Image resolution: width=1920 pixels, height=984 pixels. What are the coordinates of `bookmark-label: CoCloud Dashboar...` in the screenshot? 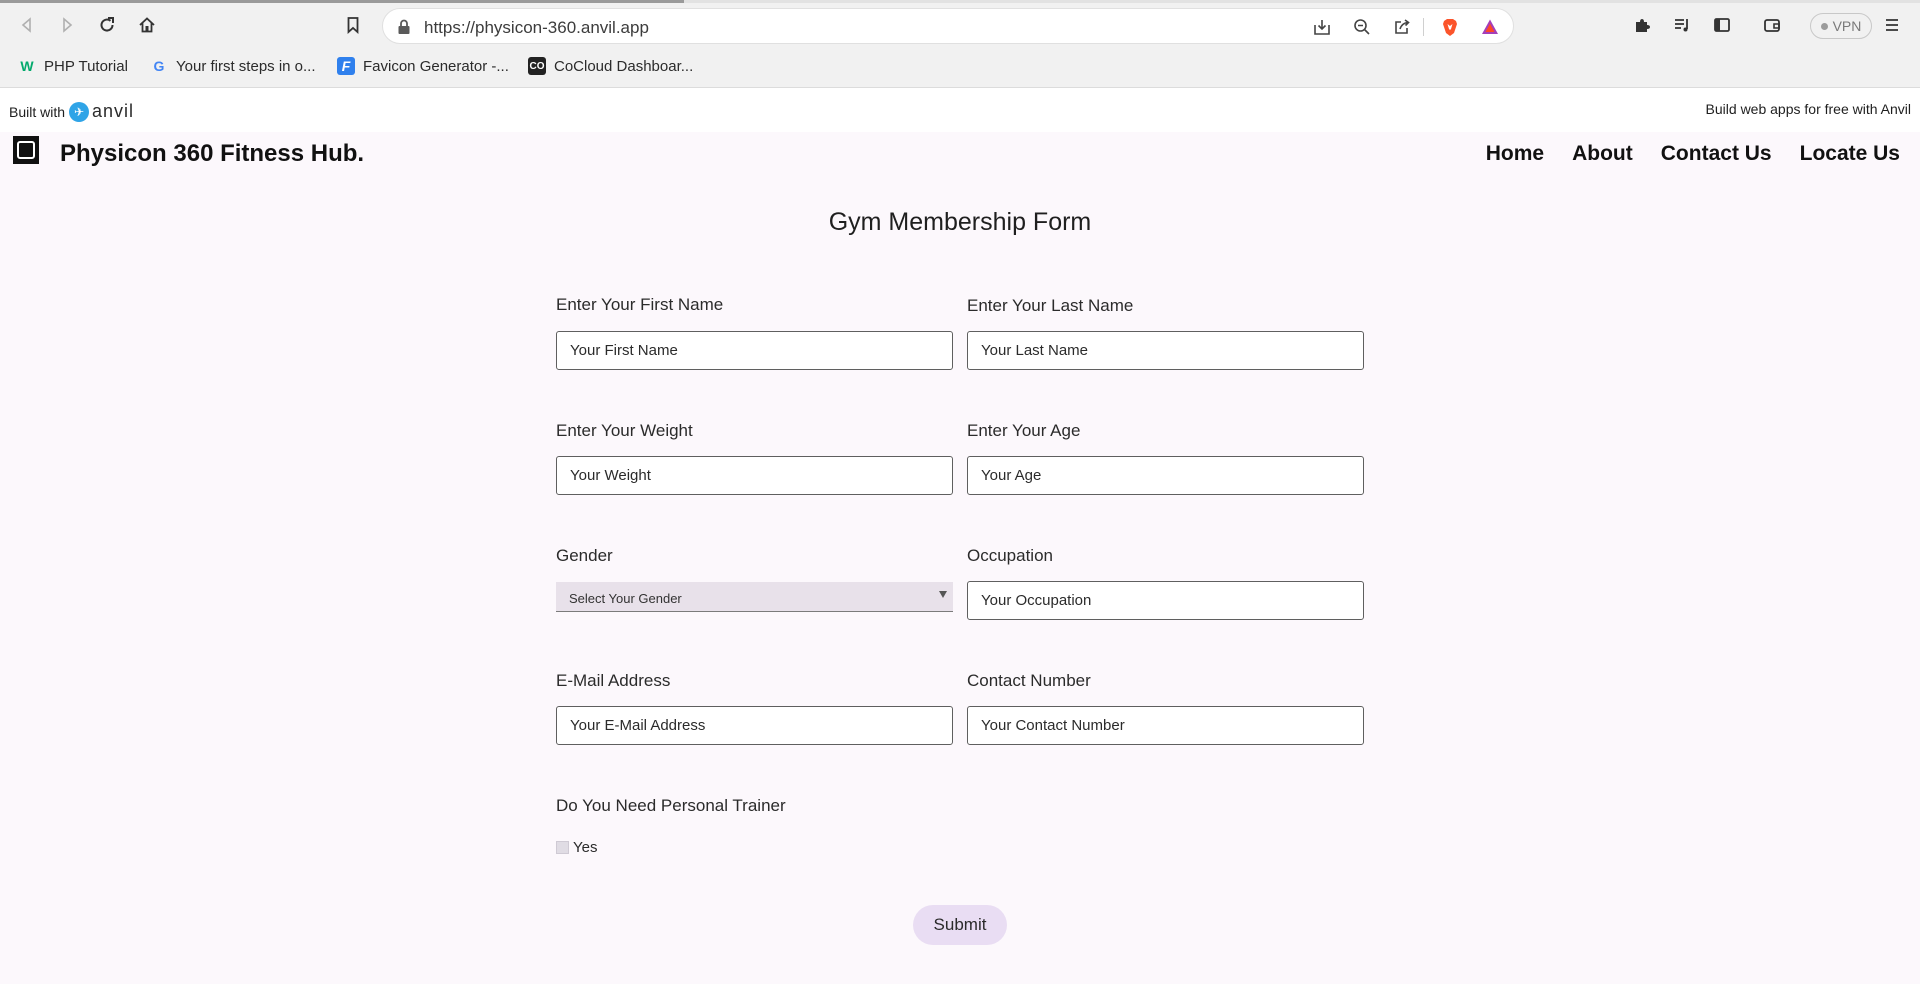 It's located at (624, 66).